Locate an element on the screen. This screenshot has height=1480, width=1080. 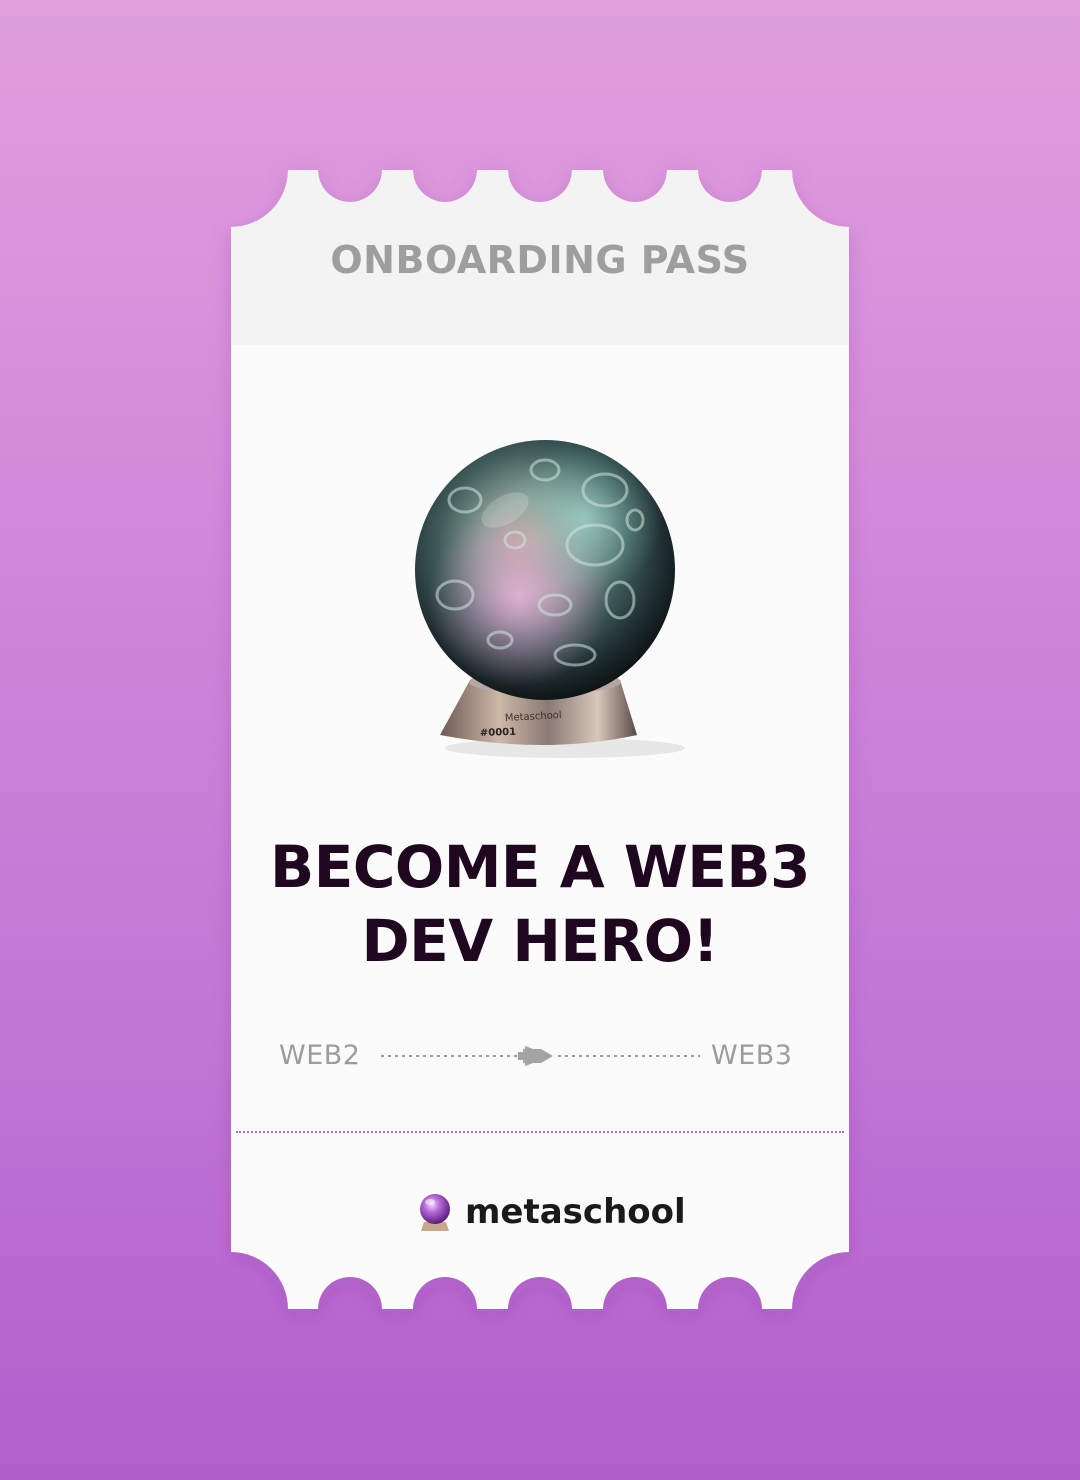
crystal-ball-trophy-image: Metaschool #0001 is located at coordinates (550, 599).